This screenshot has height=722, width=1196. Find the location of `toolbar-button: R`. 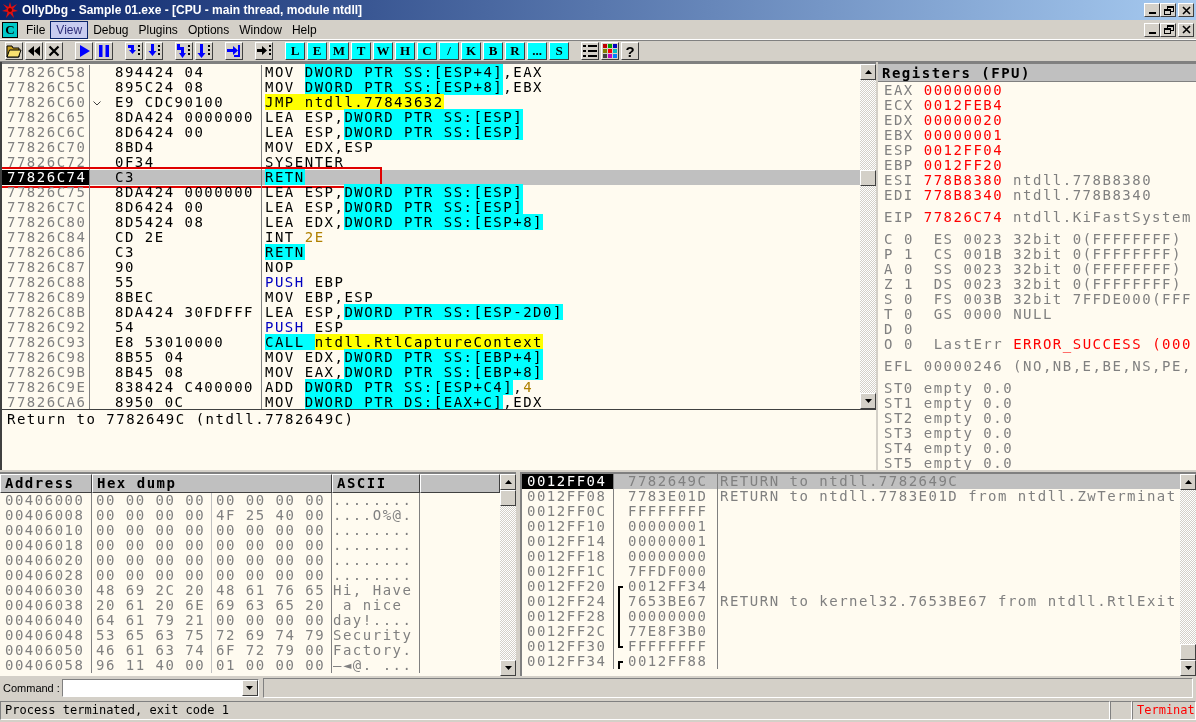

toolbar-button: R is located at coordinates (515, 51).